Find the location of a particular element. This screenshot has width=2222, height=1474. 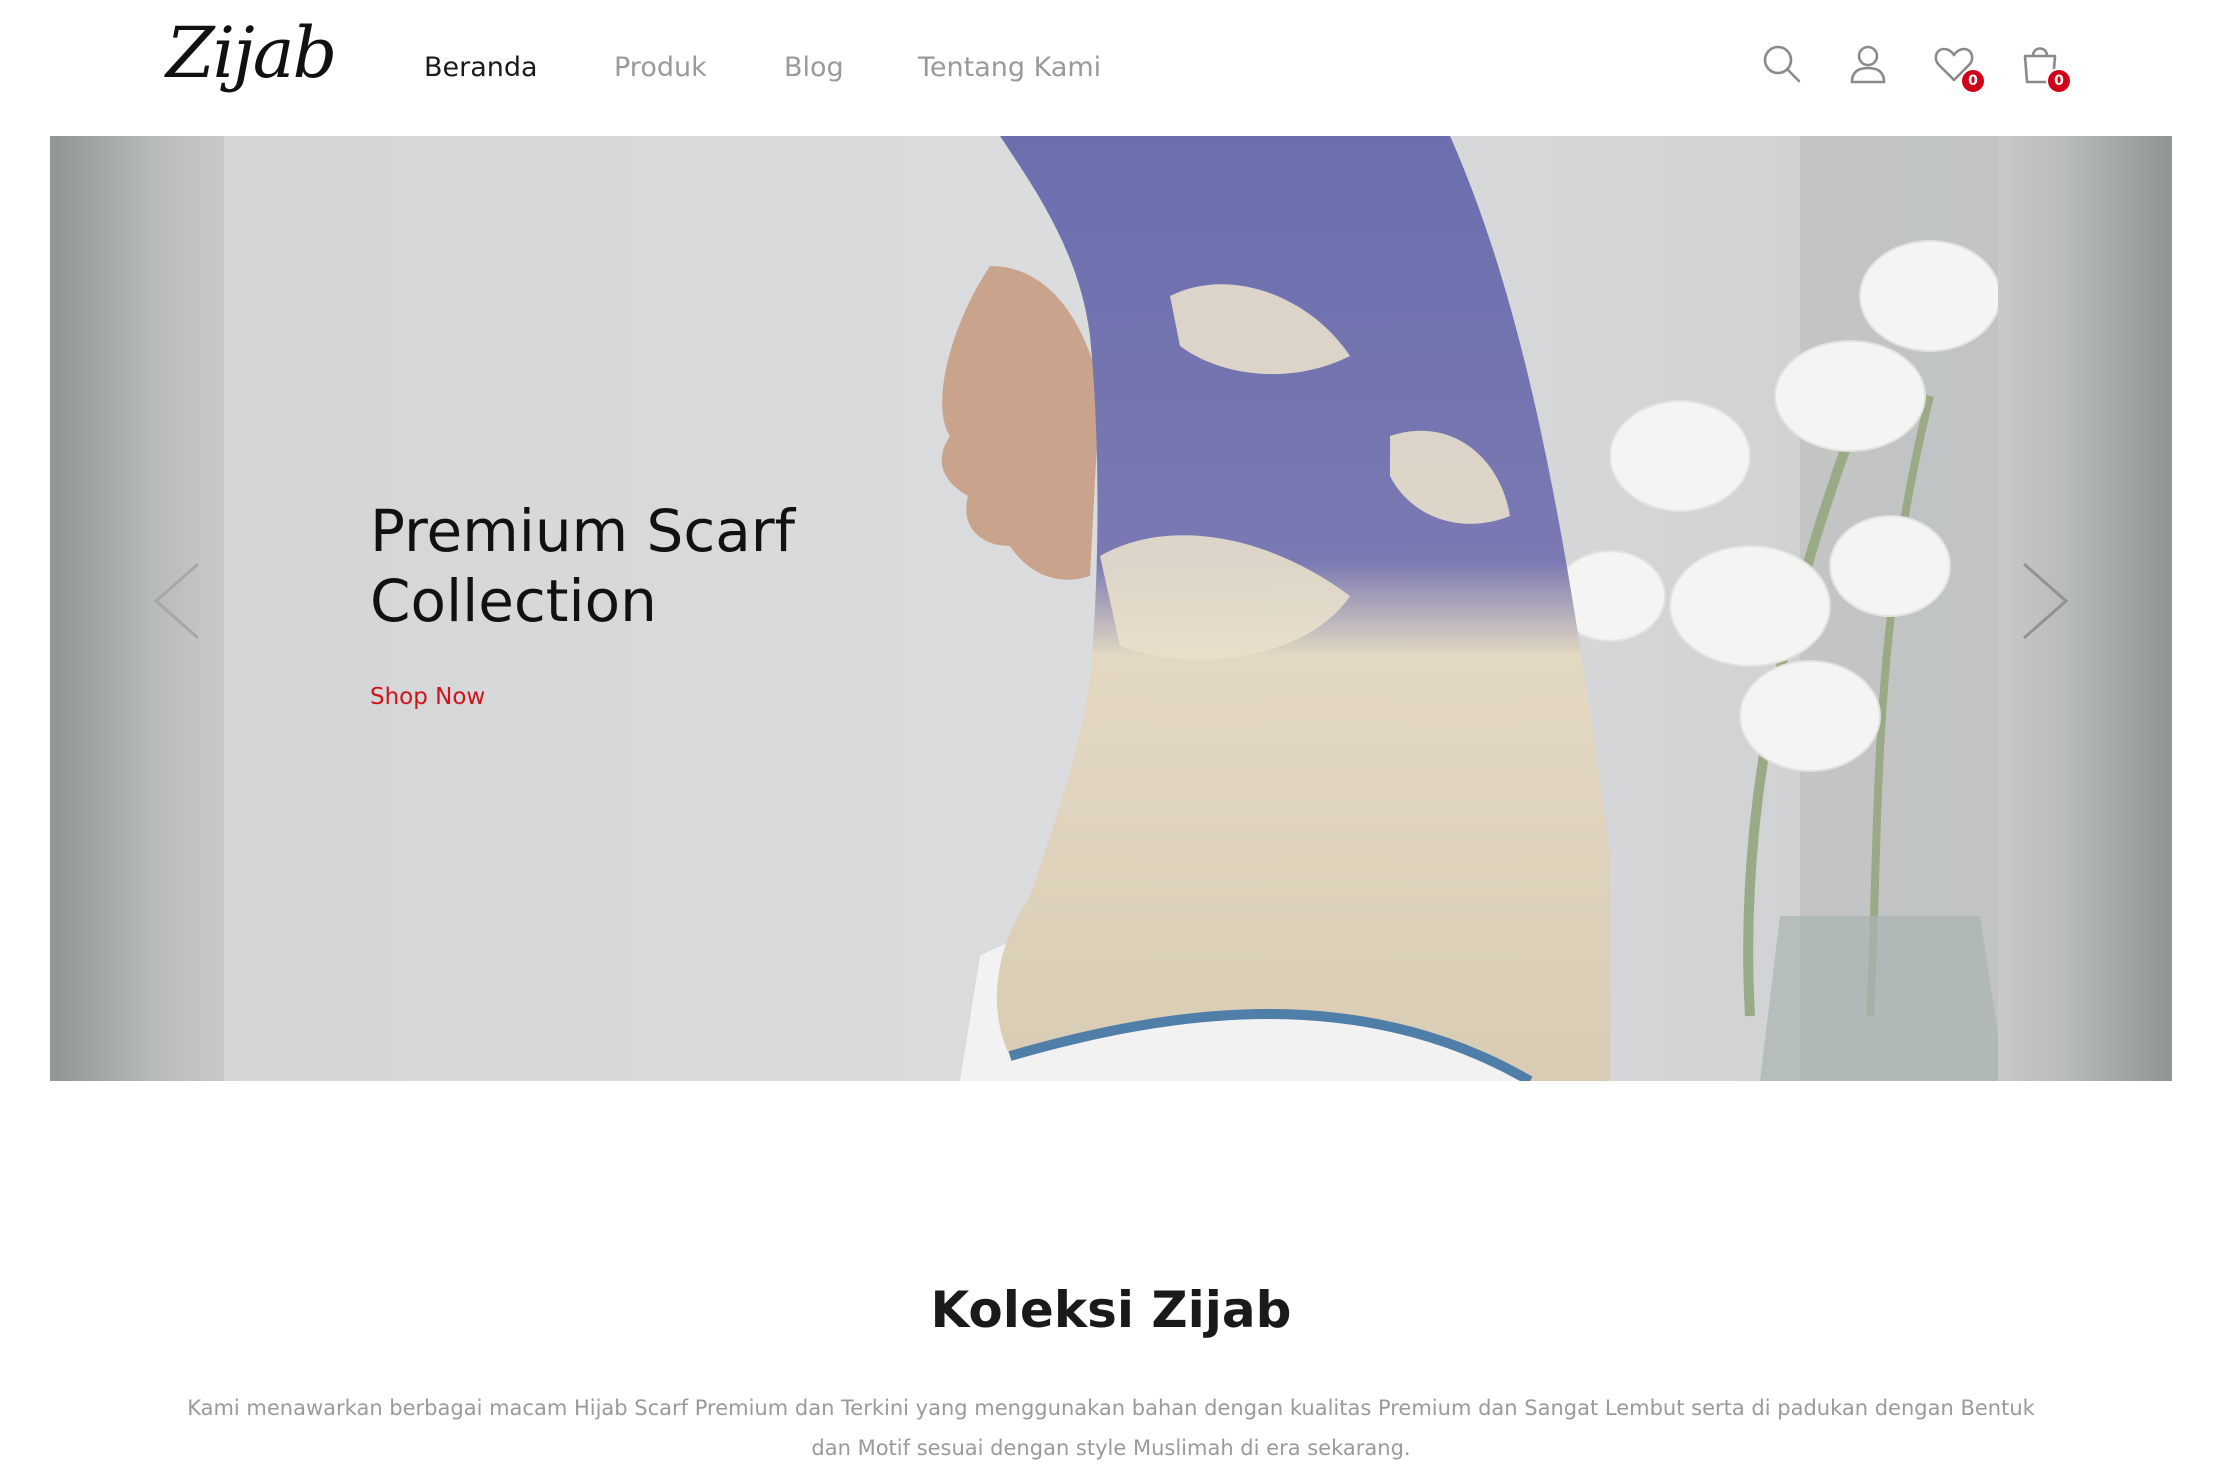

user-icon is located at coordinates (1868, 64).